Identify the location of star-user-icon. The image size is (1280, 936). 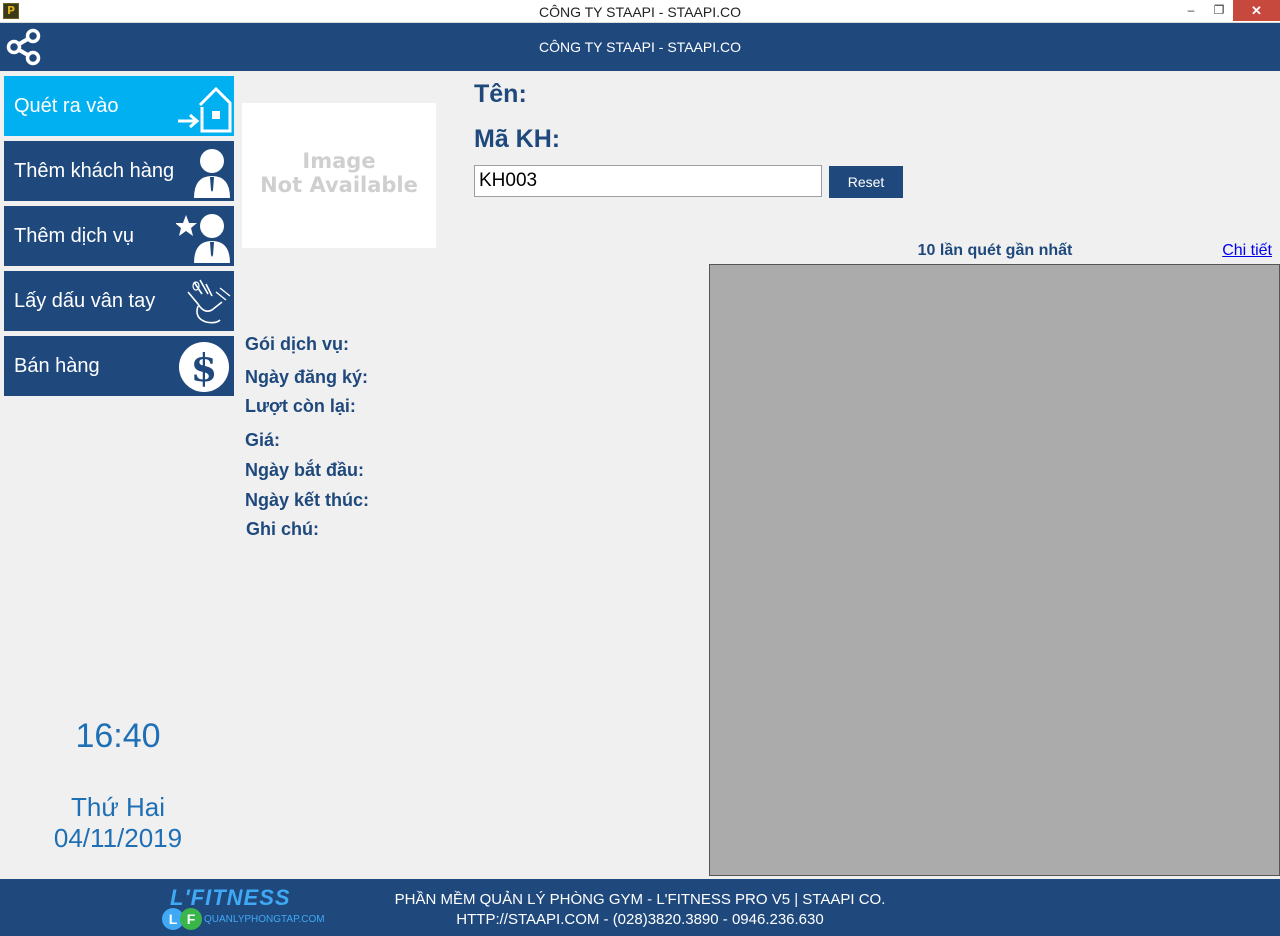
(203, 238).